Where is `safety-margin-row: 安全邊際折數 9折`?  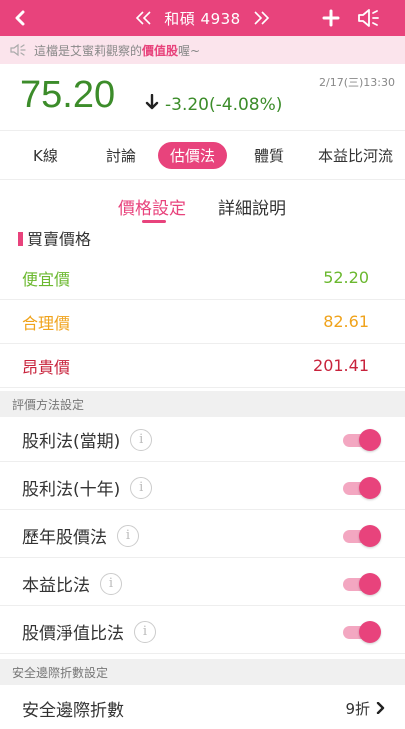 safety-margin-row: 安全邊際折數 9折 is located at coordinates (202, 707).